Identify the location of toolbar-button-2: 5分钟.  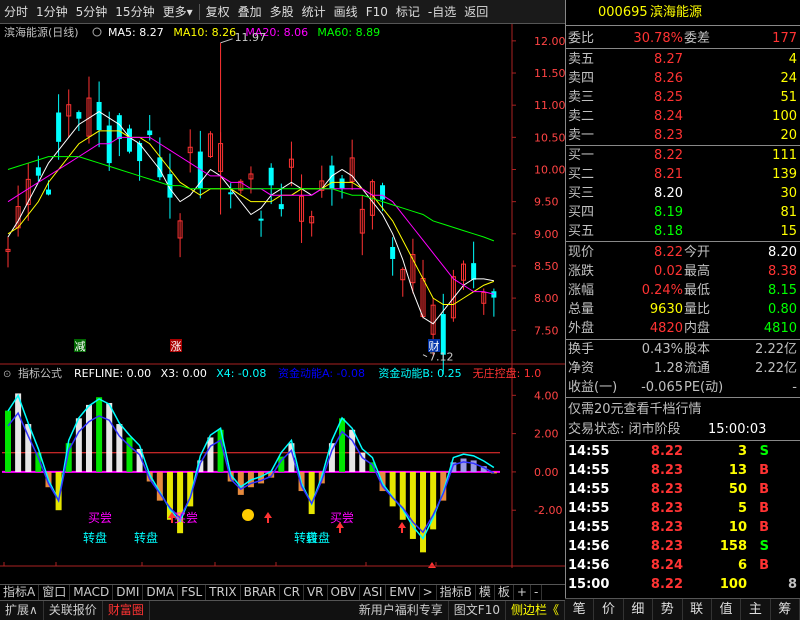
(92, 12).